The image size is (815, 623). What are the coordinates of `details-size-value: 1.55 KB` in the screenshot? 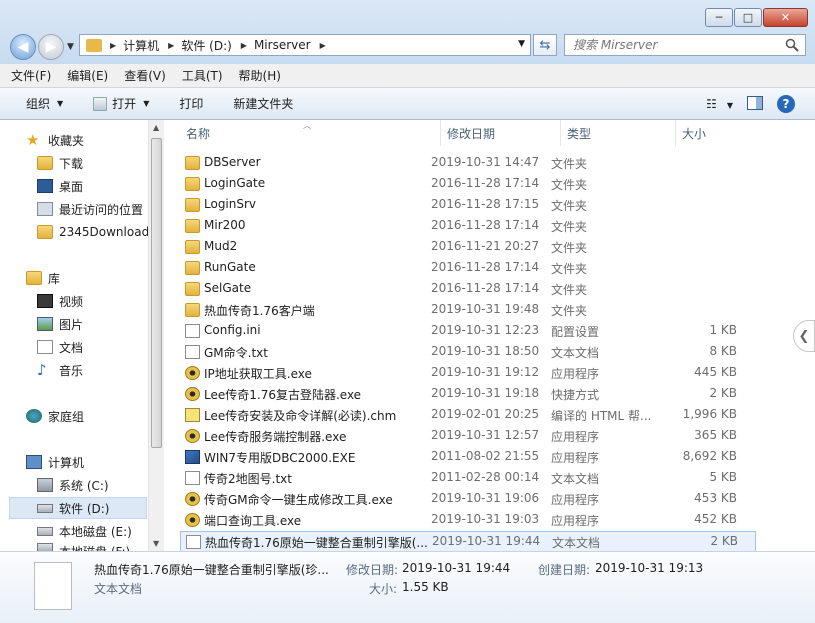 It's located at (425, 587).